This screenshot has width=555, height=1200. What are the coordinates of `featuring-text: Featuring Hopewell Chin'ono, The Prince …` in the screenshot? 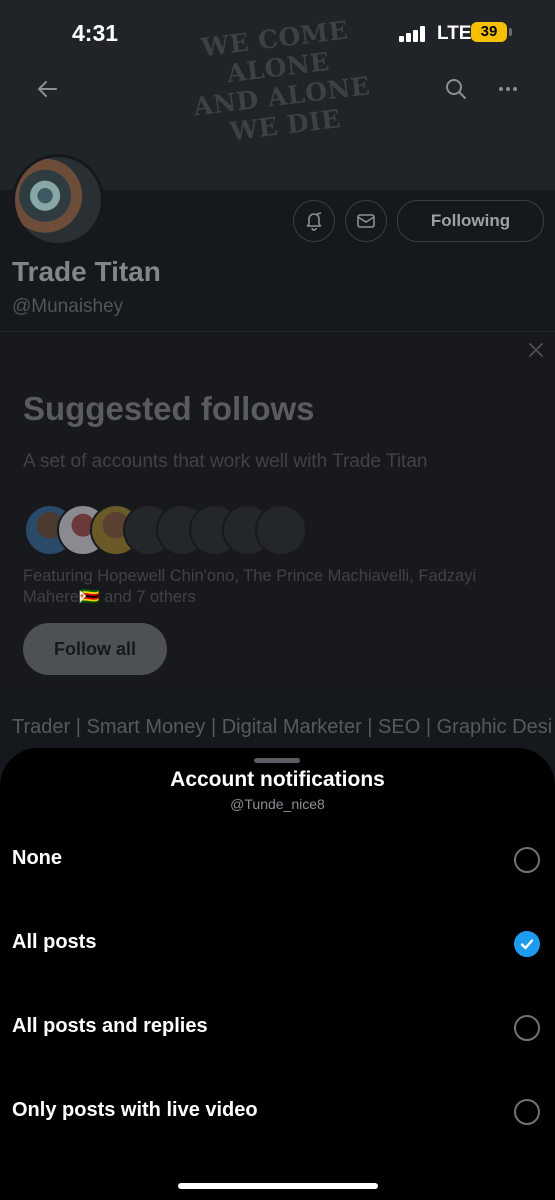 It's located at (268, 587).